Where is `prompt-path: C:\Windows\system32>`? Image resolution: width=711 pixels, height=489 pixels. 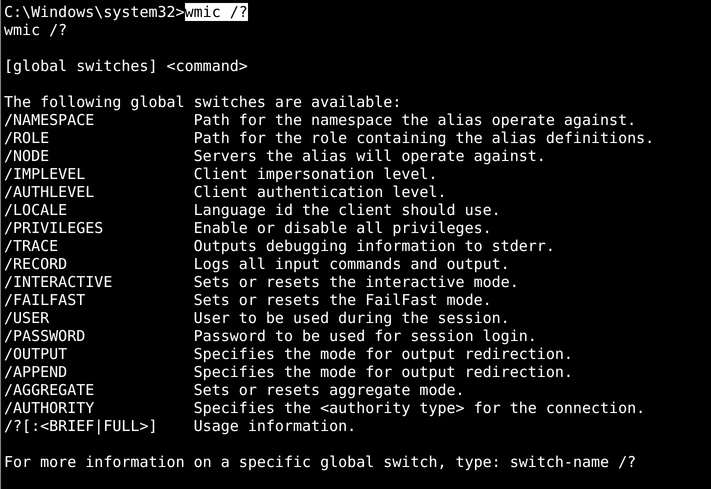 prompt-path: C:\Windows\system32> is located at coordinates (94, 12).